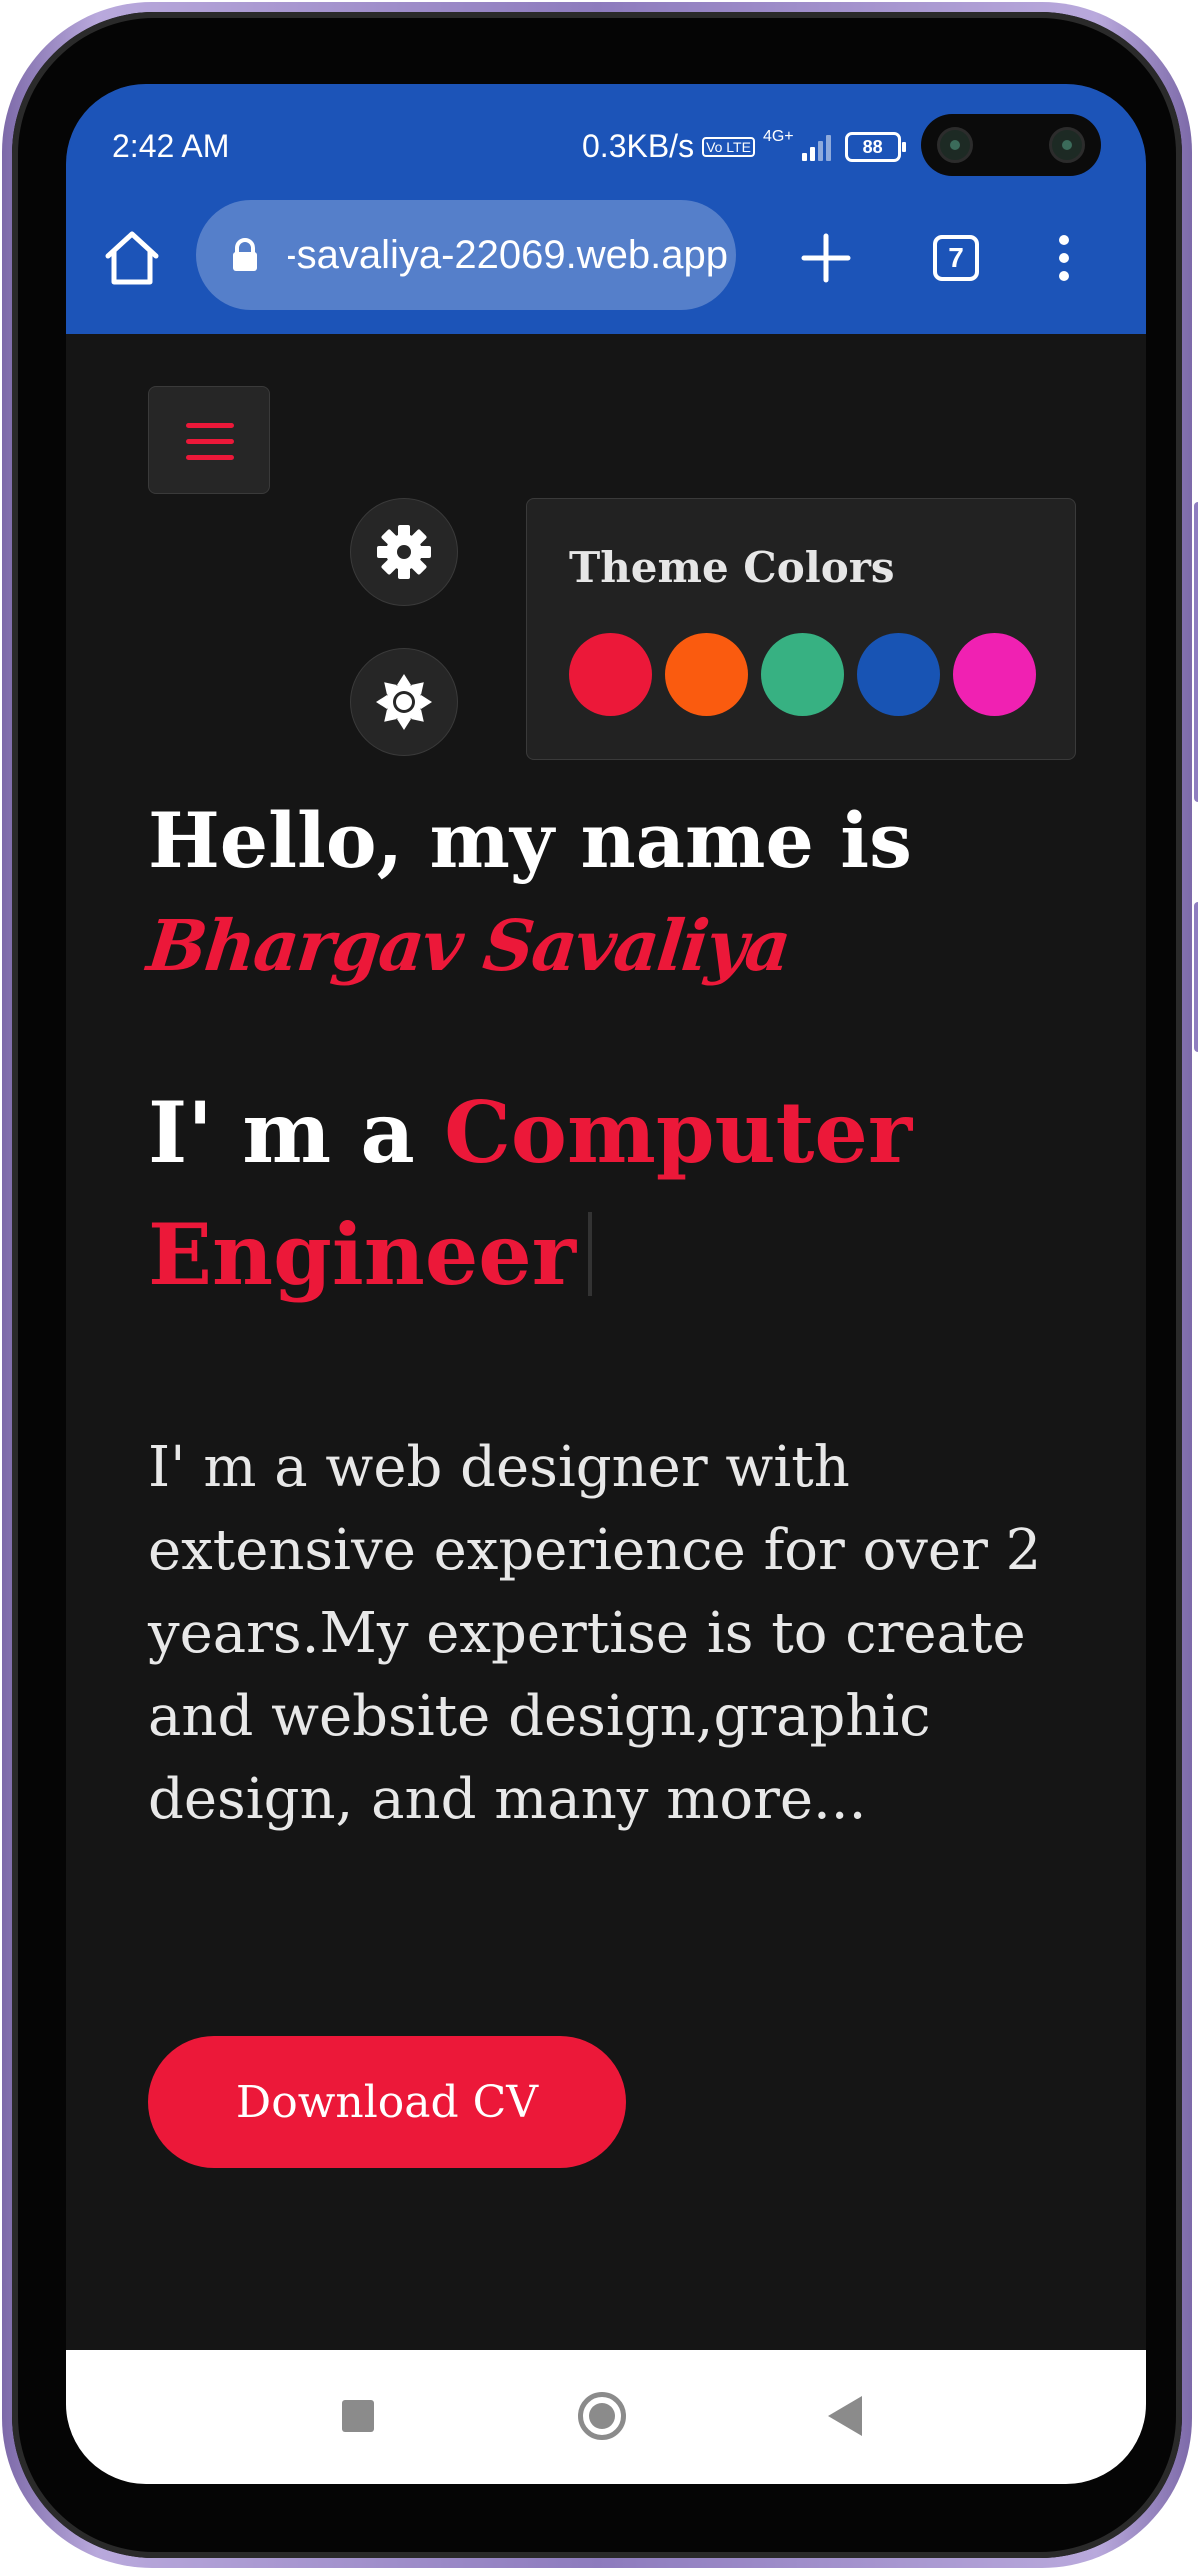 The width and height of the screenshot is (1198, 2572). What do you see at coordinates (994, 674) in the screenshot?
I see `swatch-pink` at bounding box center [994, 674].